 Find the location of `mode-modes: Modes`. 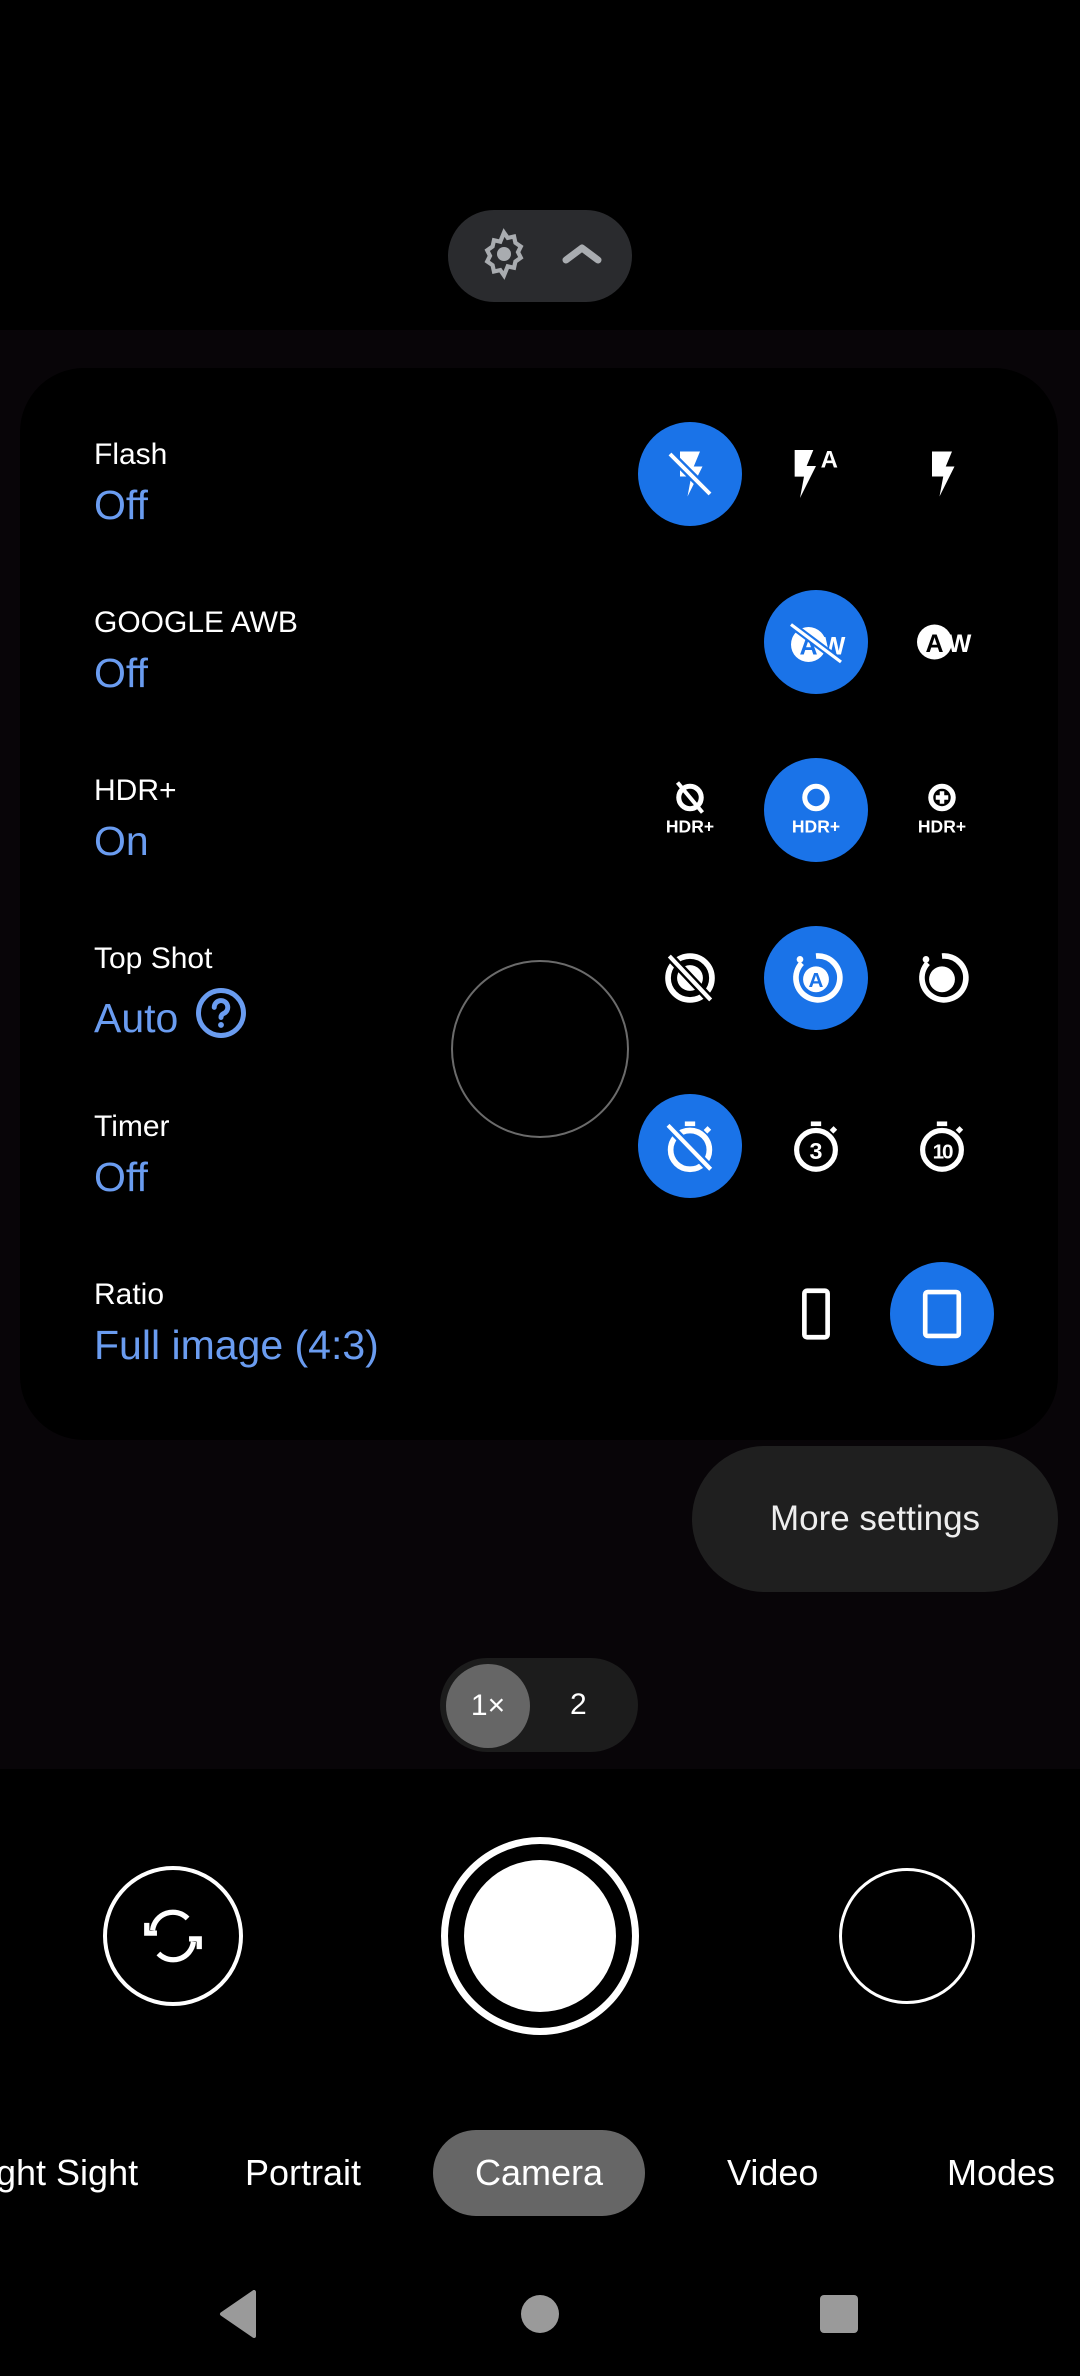

mode-modes: Modes is located at coordinates (1001, 2173).